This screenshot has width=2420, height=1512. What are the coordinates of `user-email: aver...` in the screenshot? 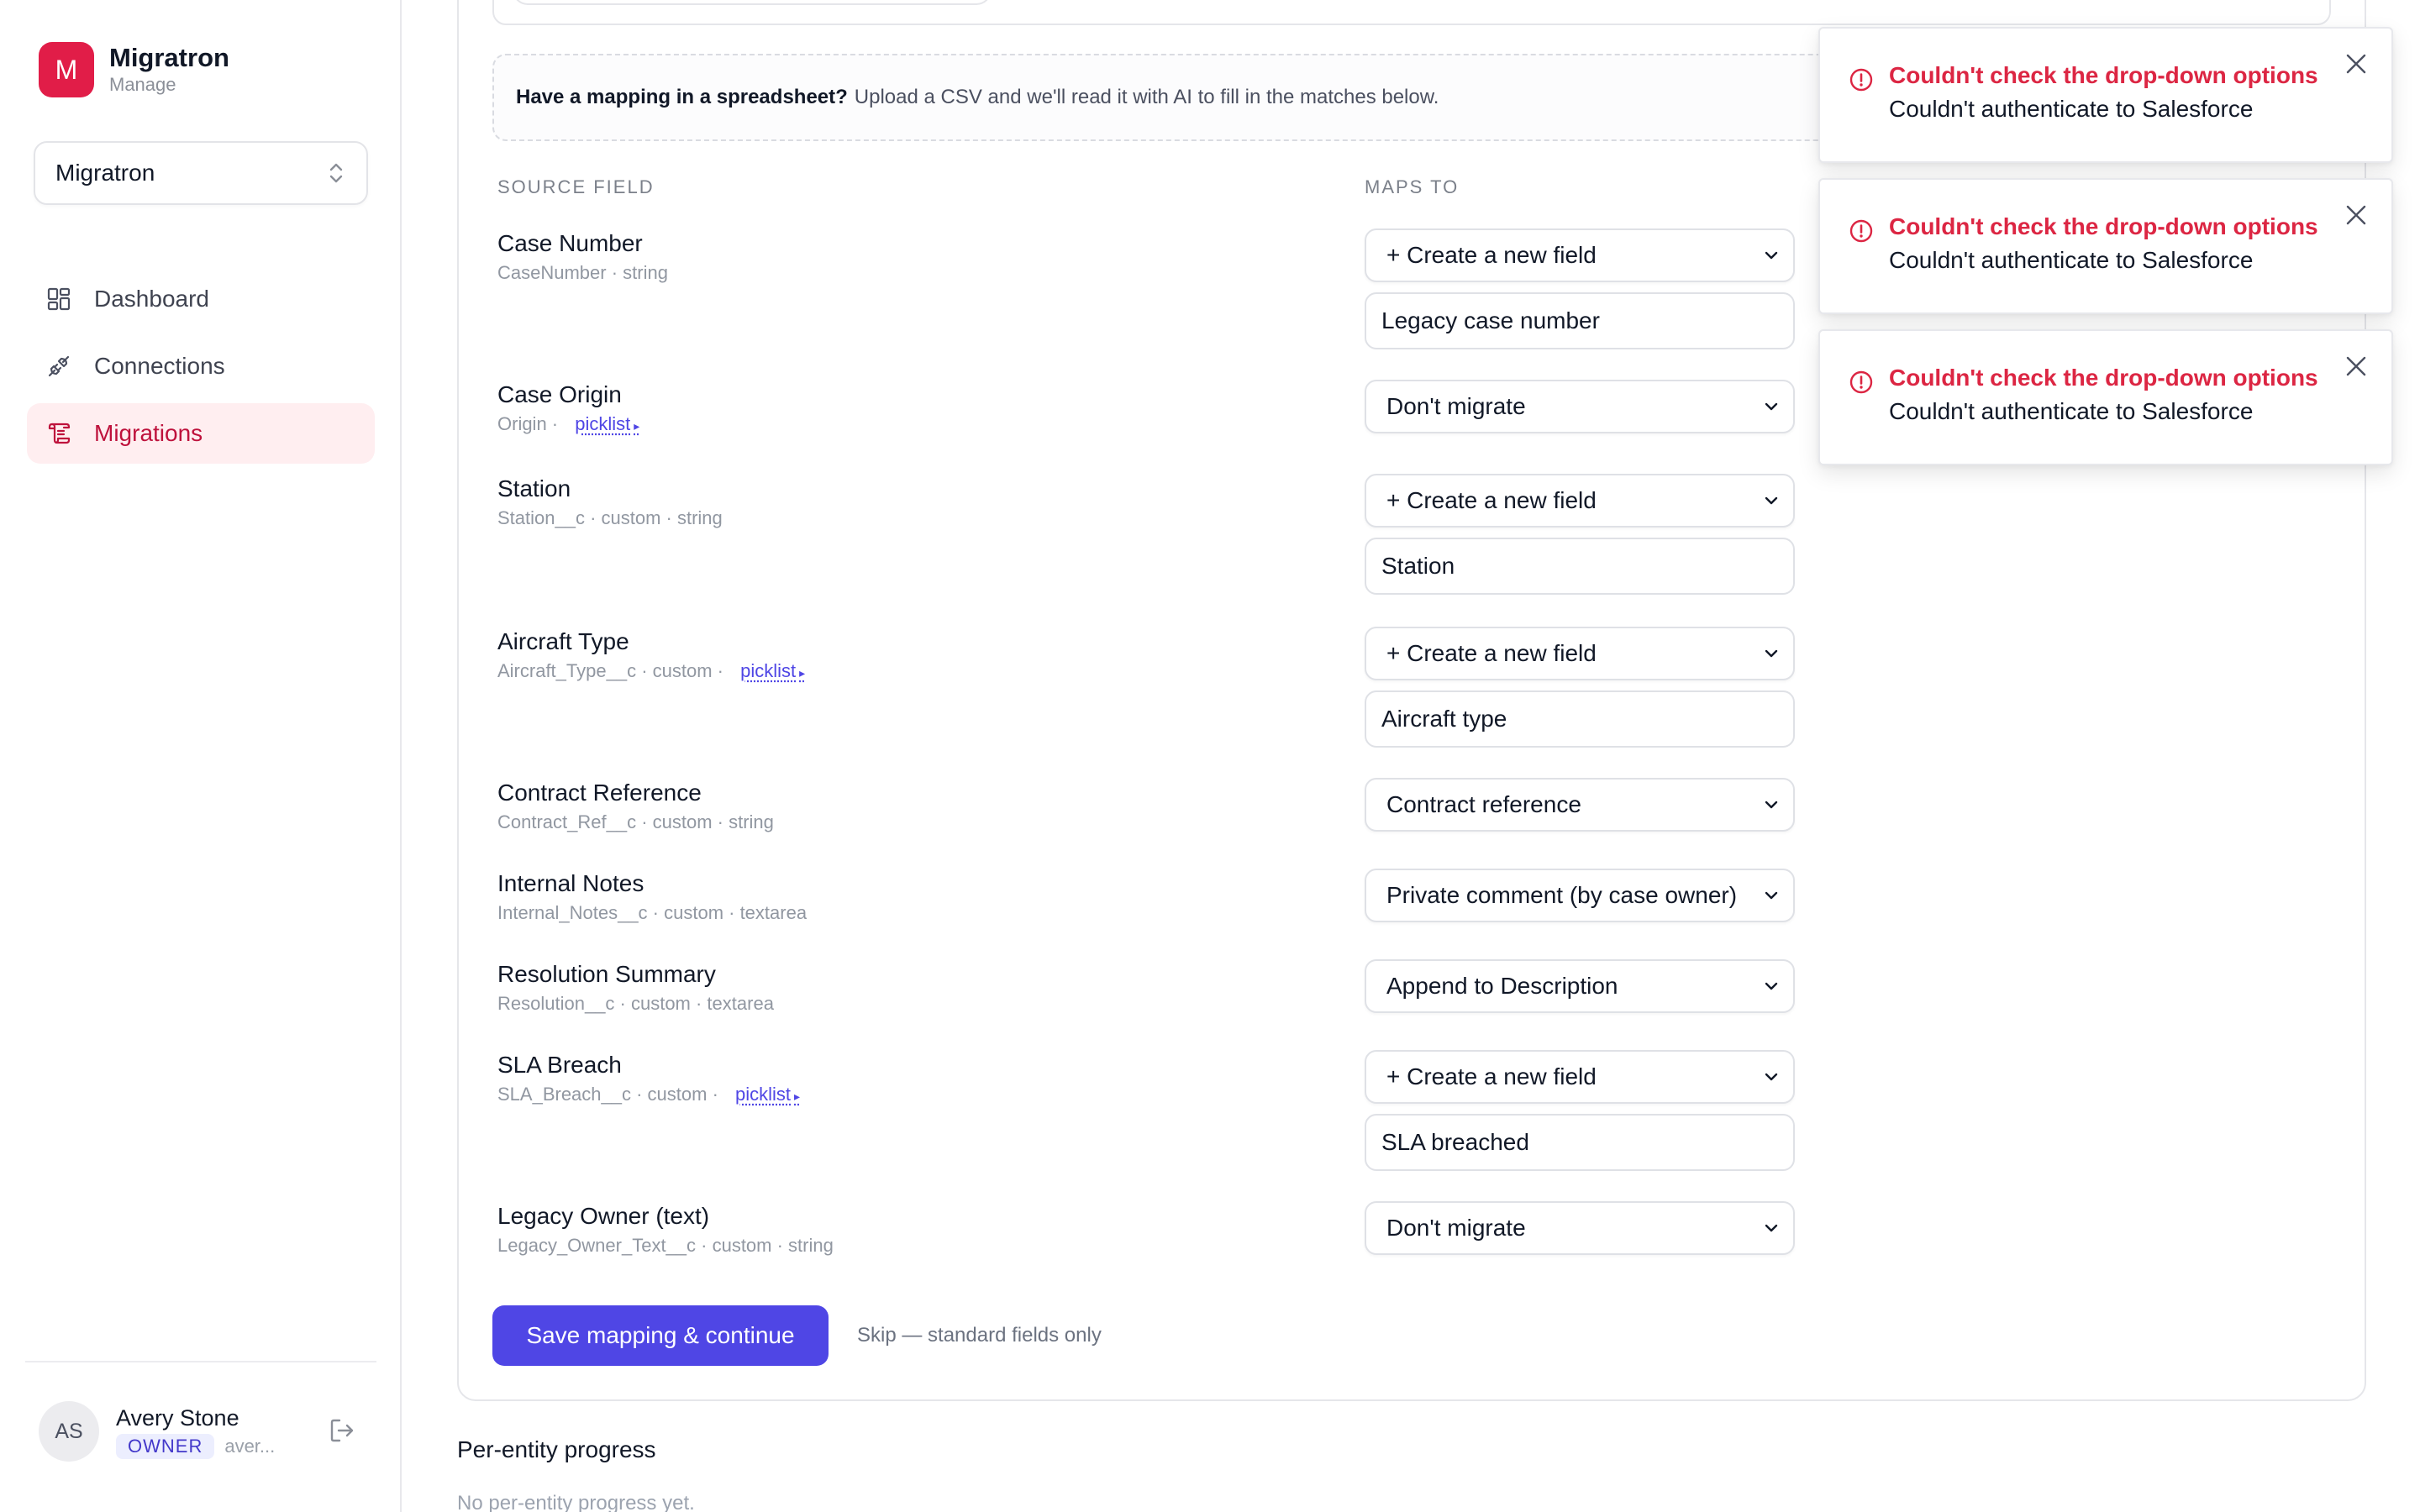 It's located at (257, 1446).